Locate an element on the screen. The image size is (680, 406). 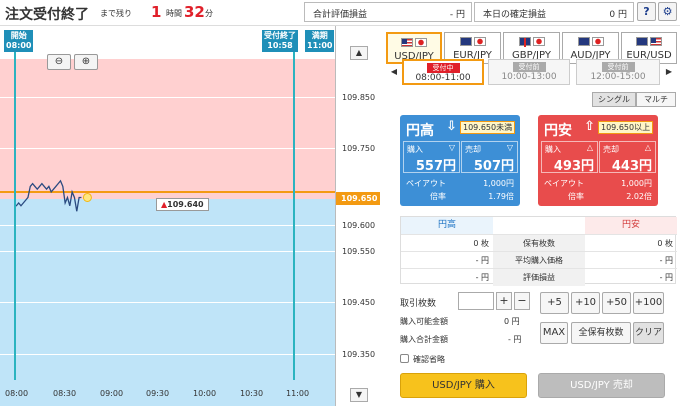
scroll-down-button: ▼ is located at coordinates (359, 395).